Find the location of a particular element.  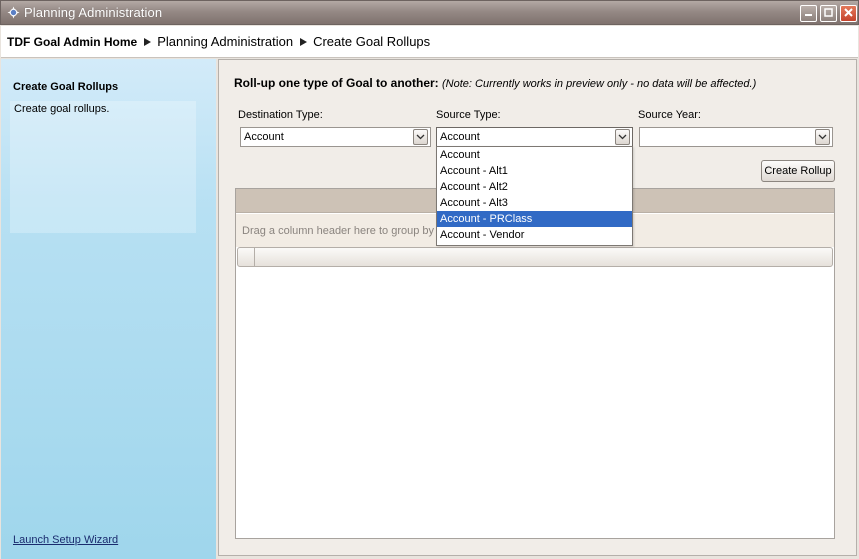

grid-column-header-row is located at coordinates (535, 257).